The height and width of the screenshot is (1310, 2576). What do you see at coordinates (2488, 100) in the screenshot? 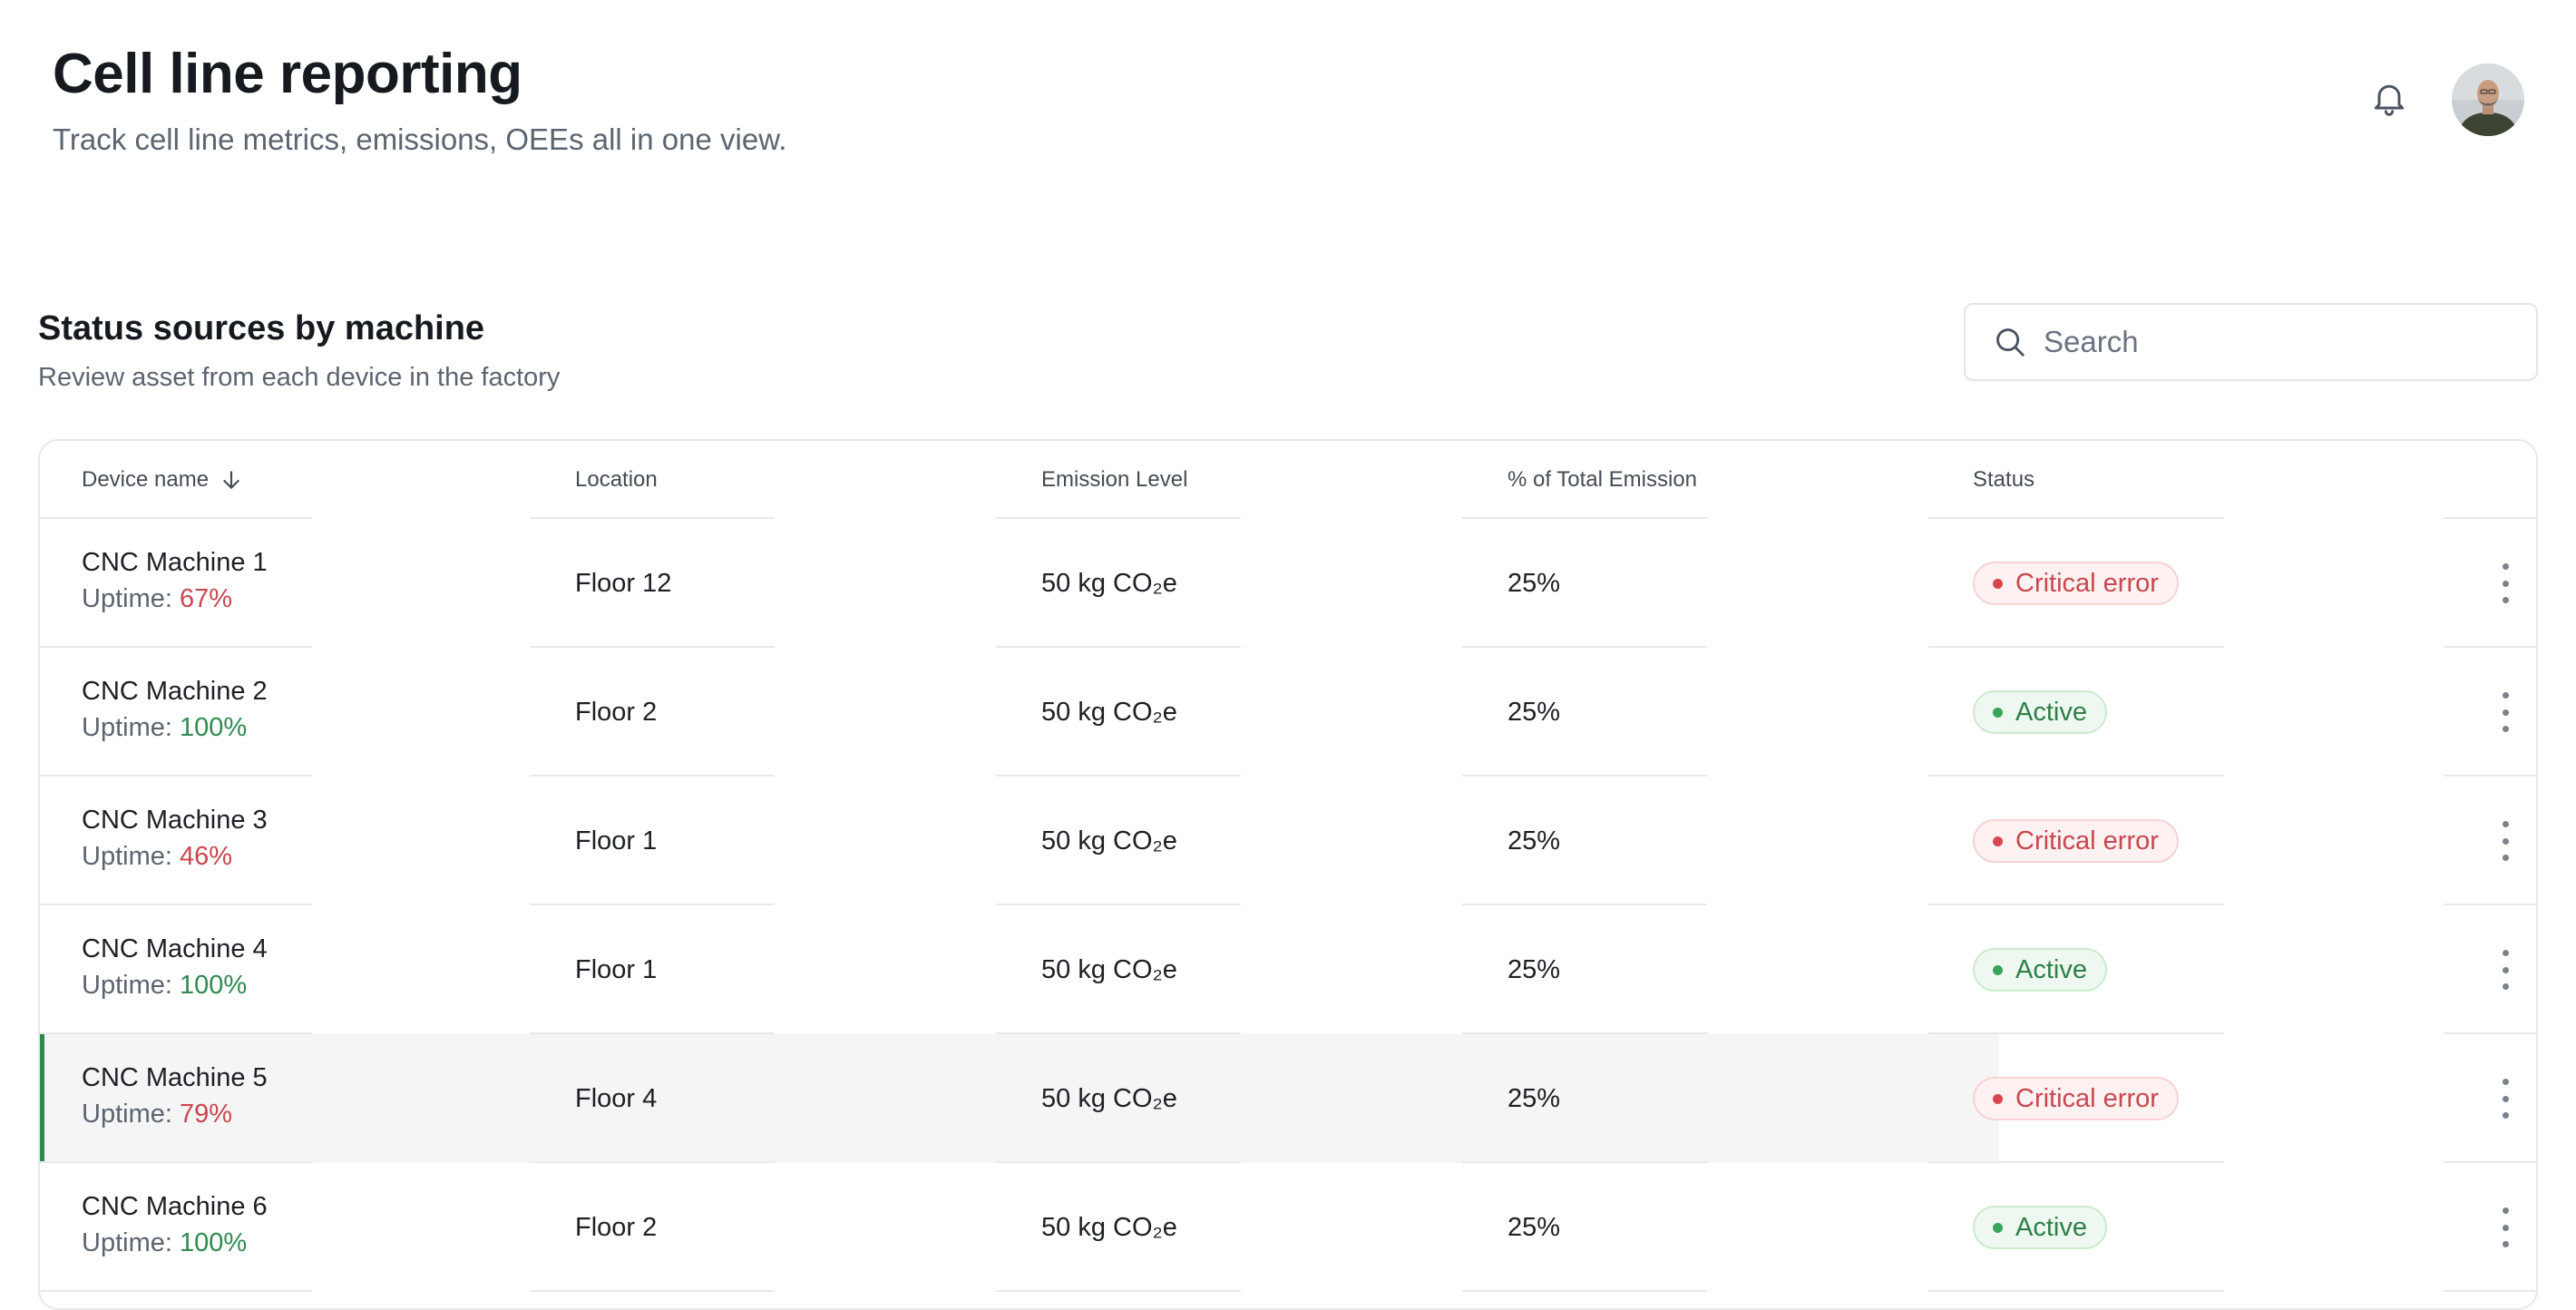
I see `user-avatar` at bounding box center [2488, 100].